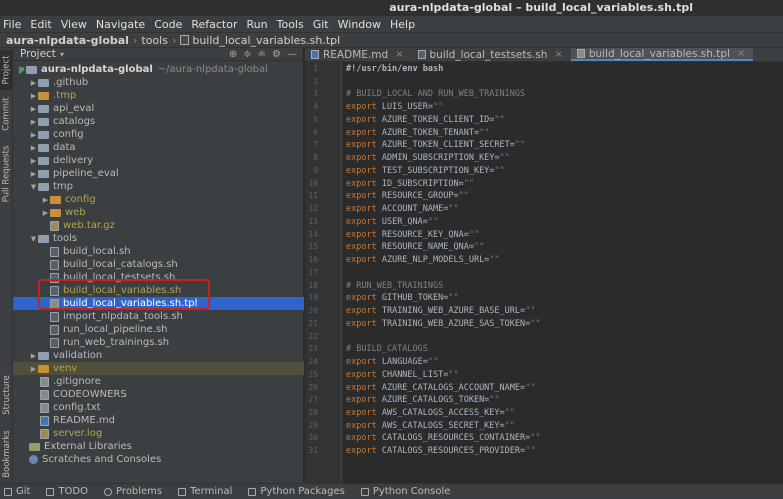  I want to click on project-panel-header: Project ▾ ⊕ ≑ ≐ ⚙ —, so click(158, 54).